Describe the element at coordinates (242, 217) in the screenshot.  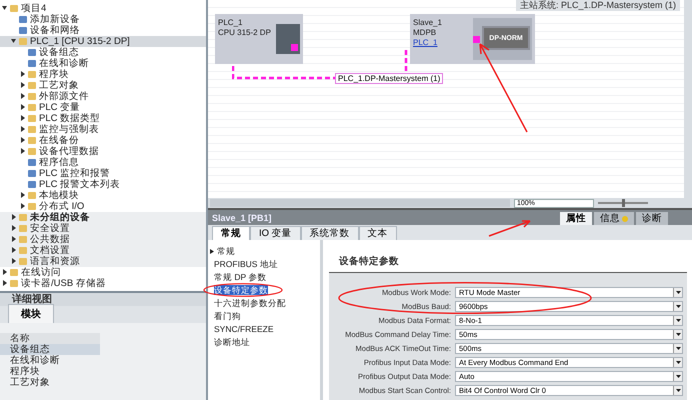
I see `inspector-title: Slave_1 [PB1]` at that location.